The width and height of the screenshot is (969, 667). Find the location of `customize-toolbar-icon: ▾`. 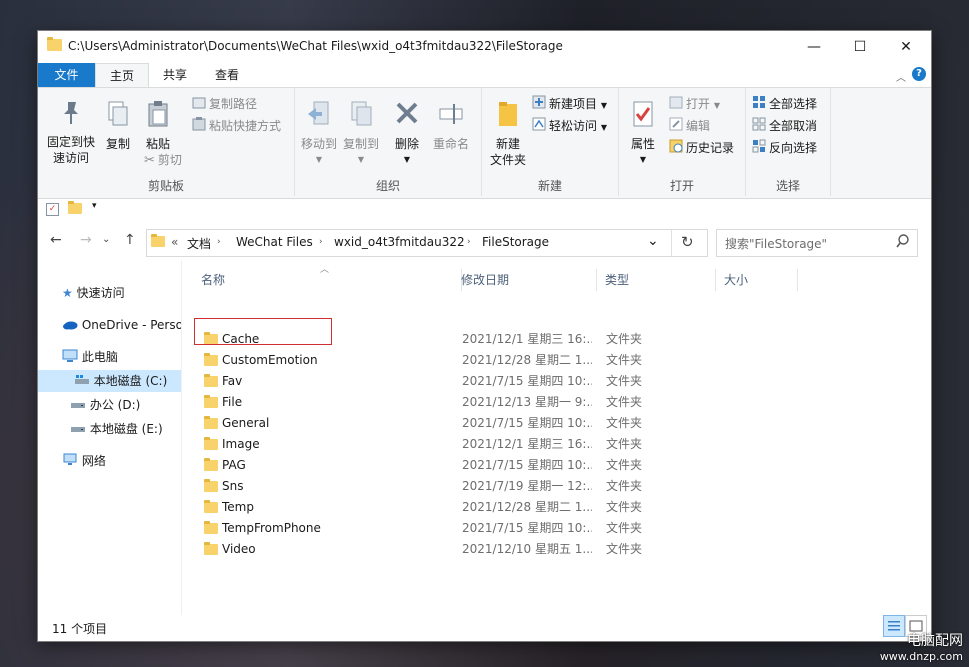

customize-toolbar-icon: ▾ is located at coordinates (94, 206).